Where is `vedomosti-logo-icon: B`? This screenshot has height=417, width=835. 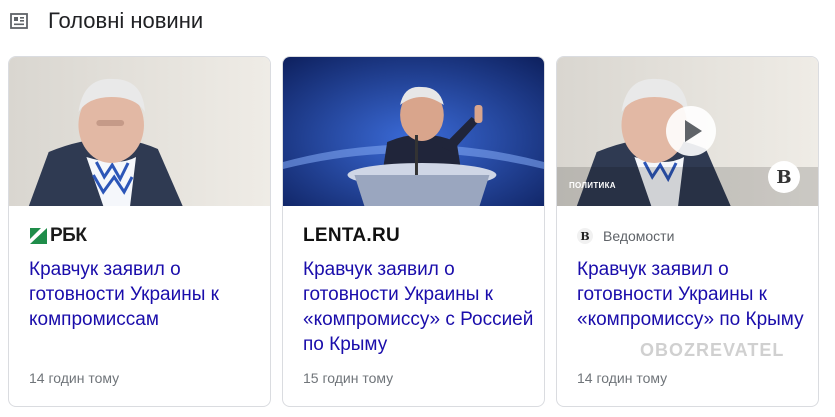 vedomosti-logo-icon: B is located at coordinates (784, 177).